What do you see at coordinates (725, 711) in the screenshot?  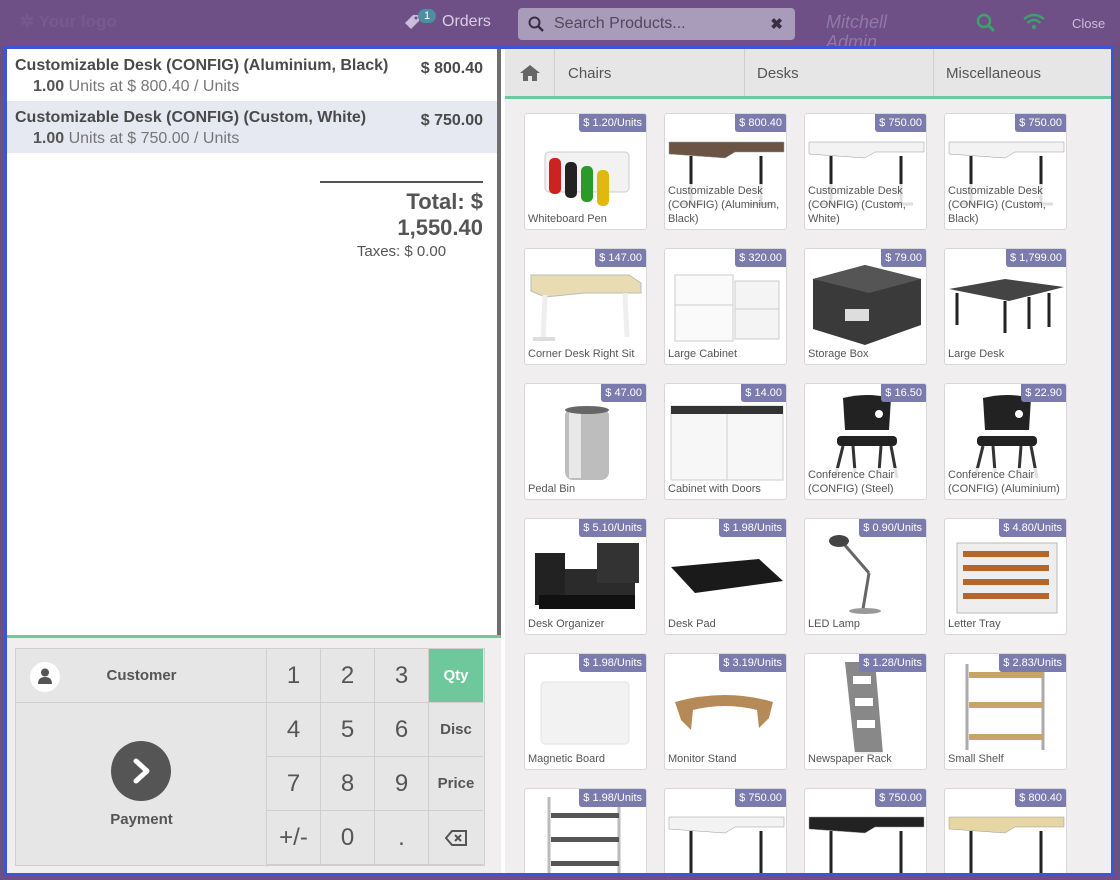 I see `product-card: $ 3.19/Units Monitor Stand` at bounding box center [725, 711].